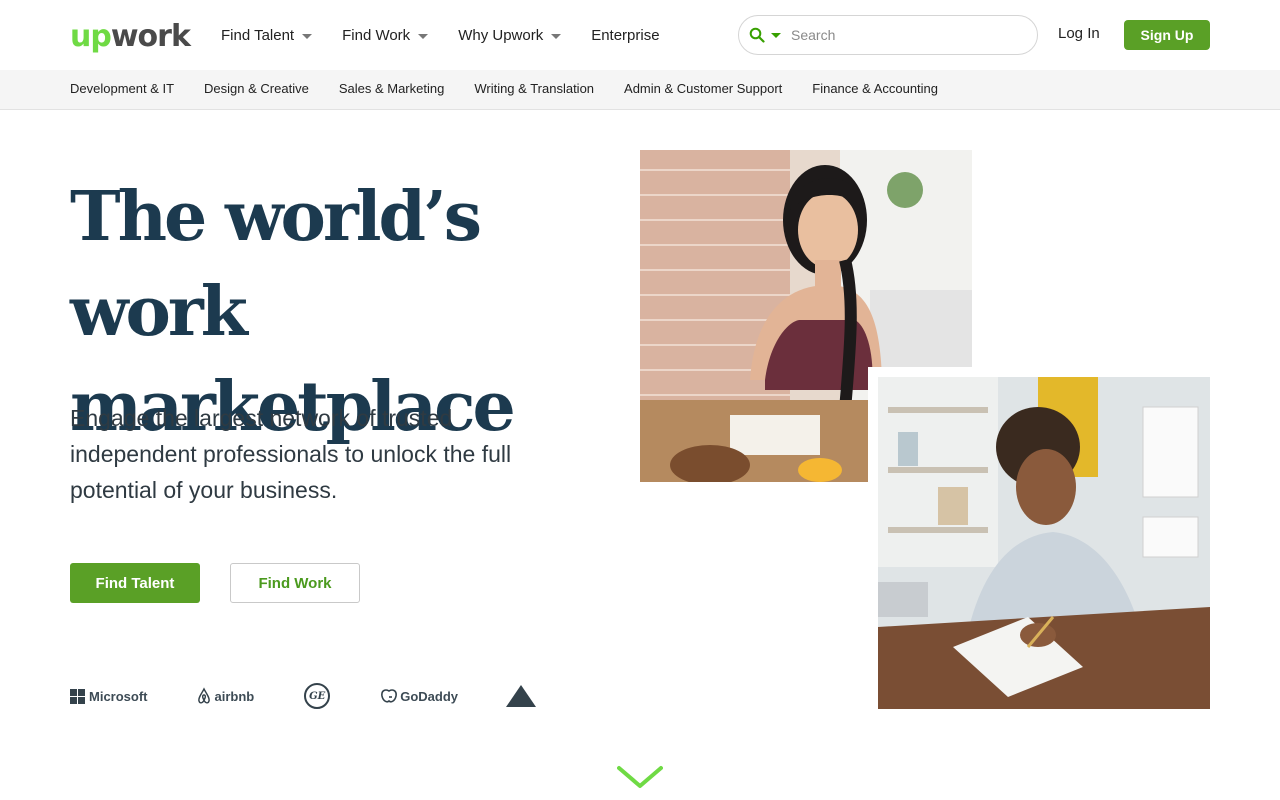 Image resolution: width=1280 pixels, height=800 pixels. What do you see at coordinates (776, 35) in the screenshot?
I see `search-type-dropdown` at bounding box center [776, 35].